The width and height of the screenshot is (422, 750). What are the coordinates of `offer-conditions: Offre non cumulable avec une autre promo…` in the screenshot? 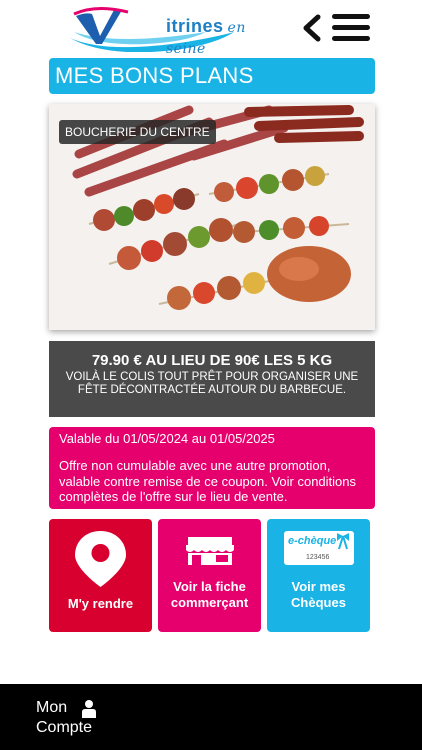 It's located at (208, 481).